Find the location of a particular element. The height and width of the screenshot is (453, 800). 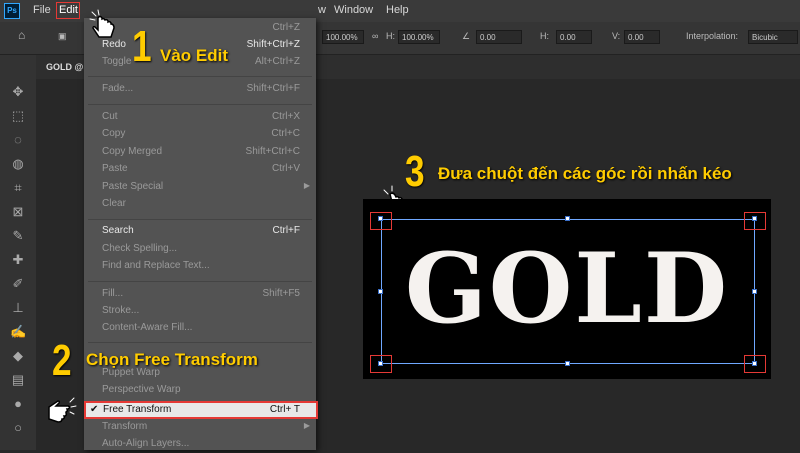

transform-handle-middle-right is located at coordinates (754, 291).